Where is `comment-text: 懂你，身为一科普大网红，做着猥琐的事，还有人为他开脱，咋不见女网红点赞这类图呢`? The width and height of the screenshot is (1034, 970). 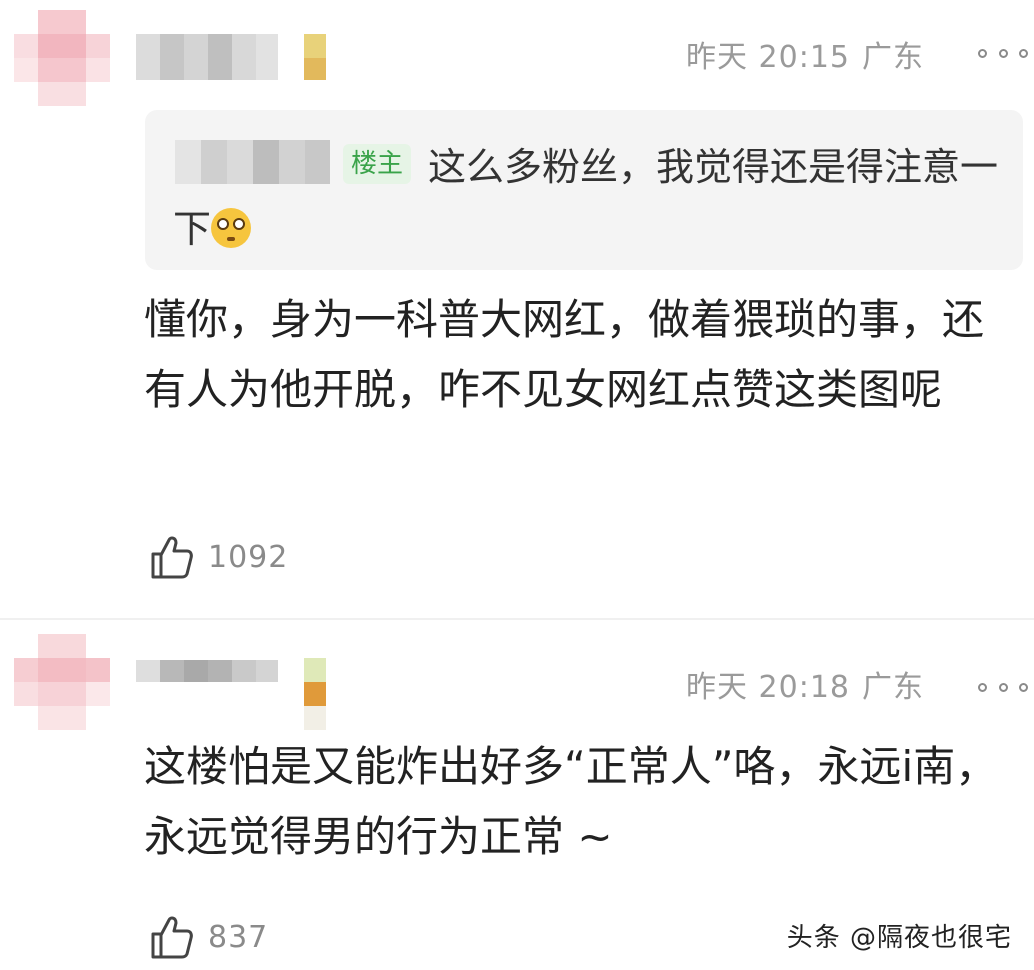
comment-text: 懂你，身为一科普大网红，做着猥琐的事，还有人为他开脱，咋不见女网红点赞这类图呢 is located at coordinates (564, 354).